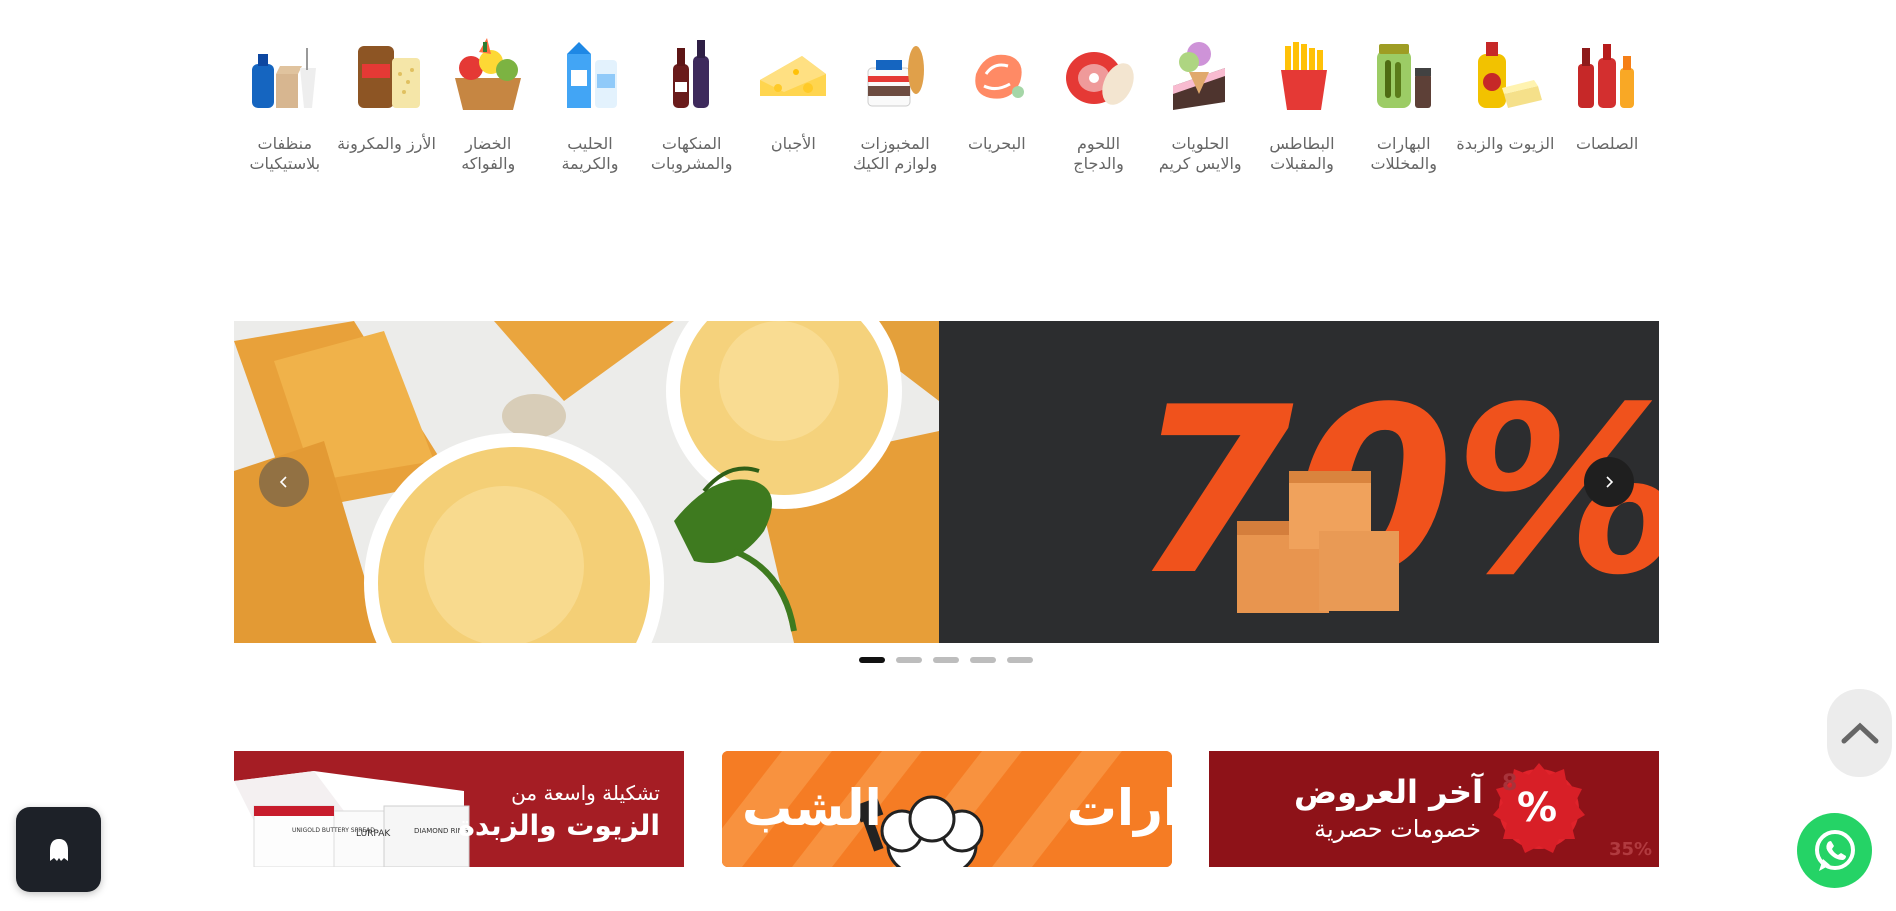 This screenshot has height=911, width=1896. What do you see at coordinates (1403, 153) in the screenshot?
I see `category-label: البهارات والمخللات` at bounding box center [1403, 153].